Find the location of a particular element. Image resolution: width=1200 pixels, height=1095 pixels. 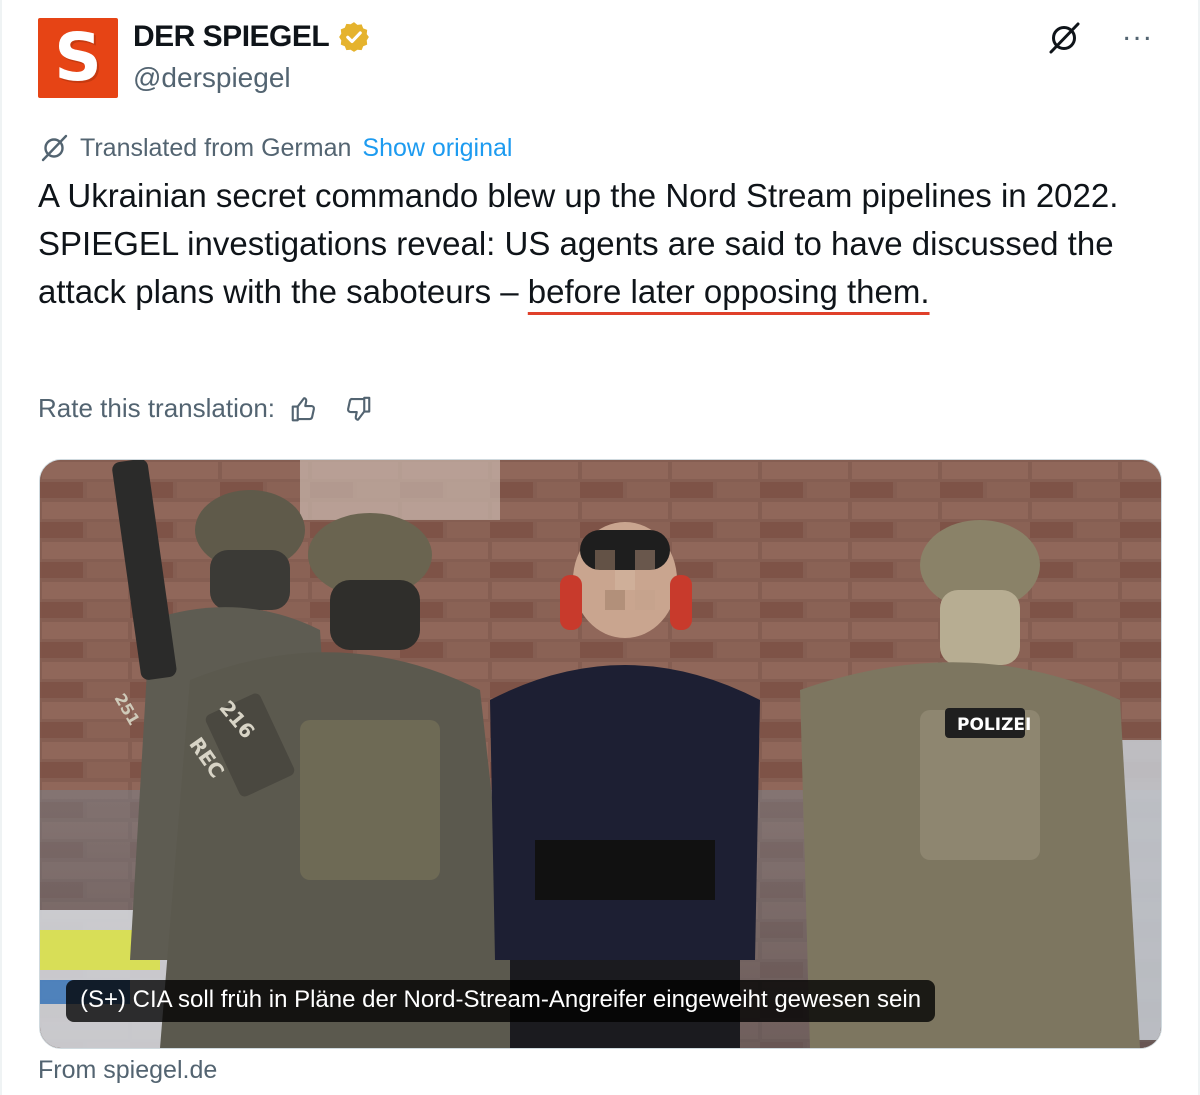

thumbs-up-icon is located at coordinates (304, 409).